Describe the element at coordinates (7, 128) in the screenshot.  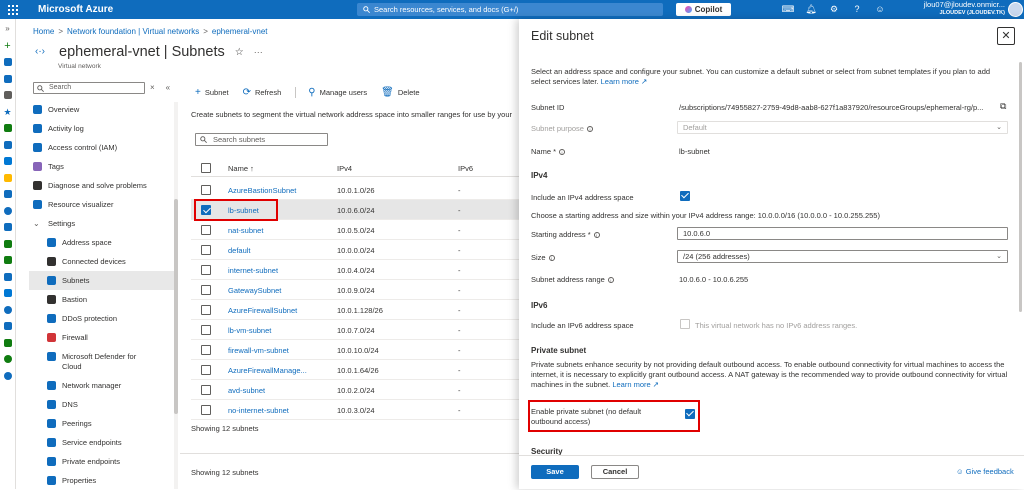
I see `all-resources-icon` at that location.